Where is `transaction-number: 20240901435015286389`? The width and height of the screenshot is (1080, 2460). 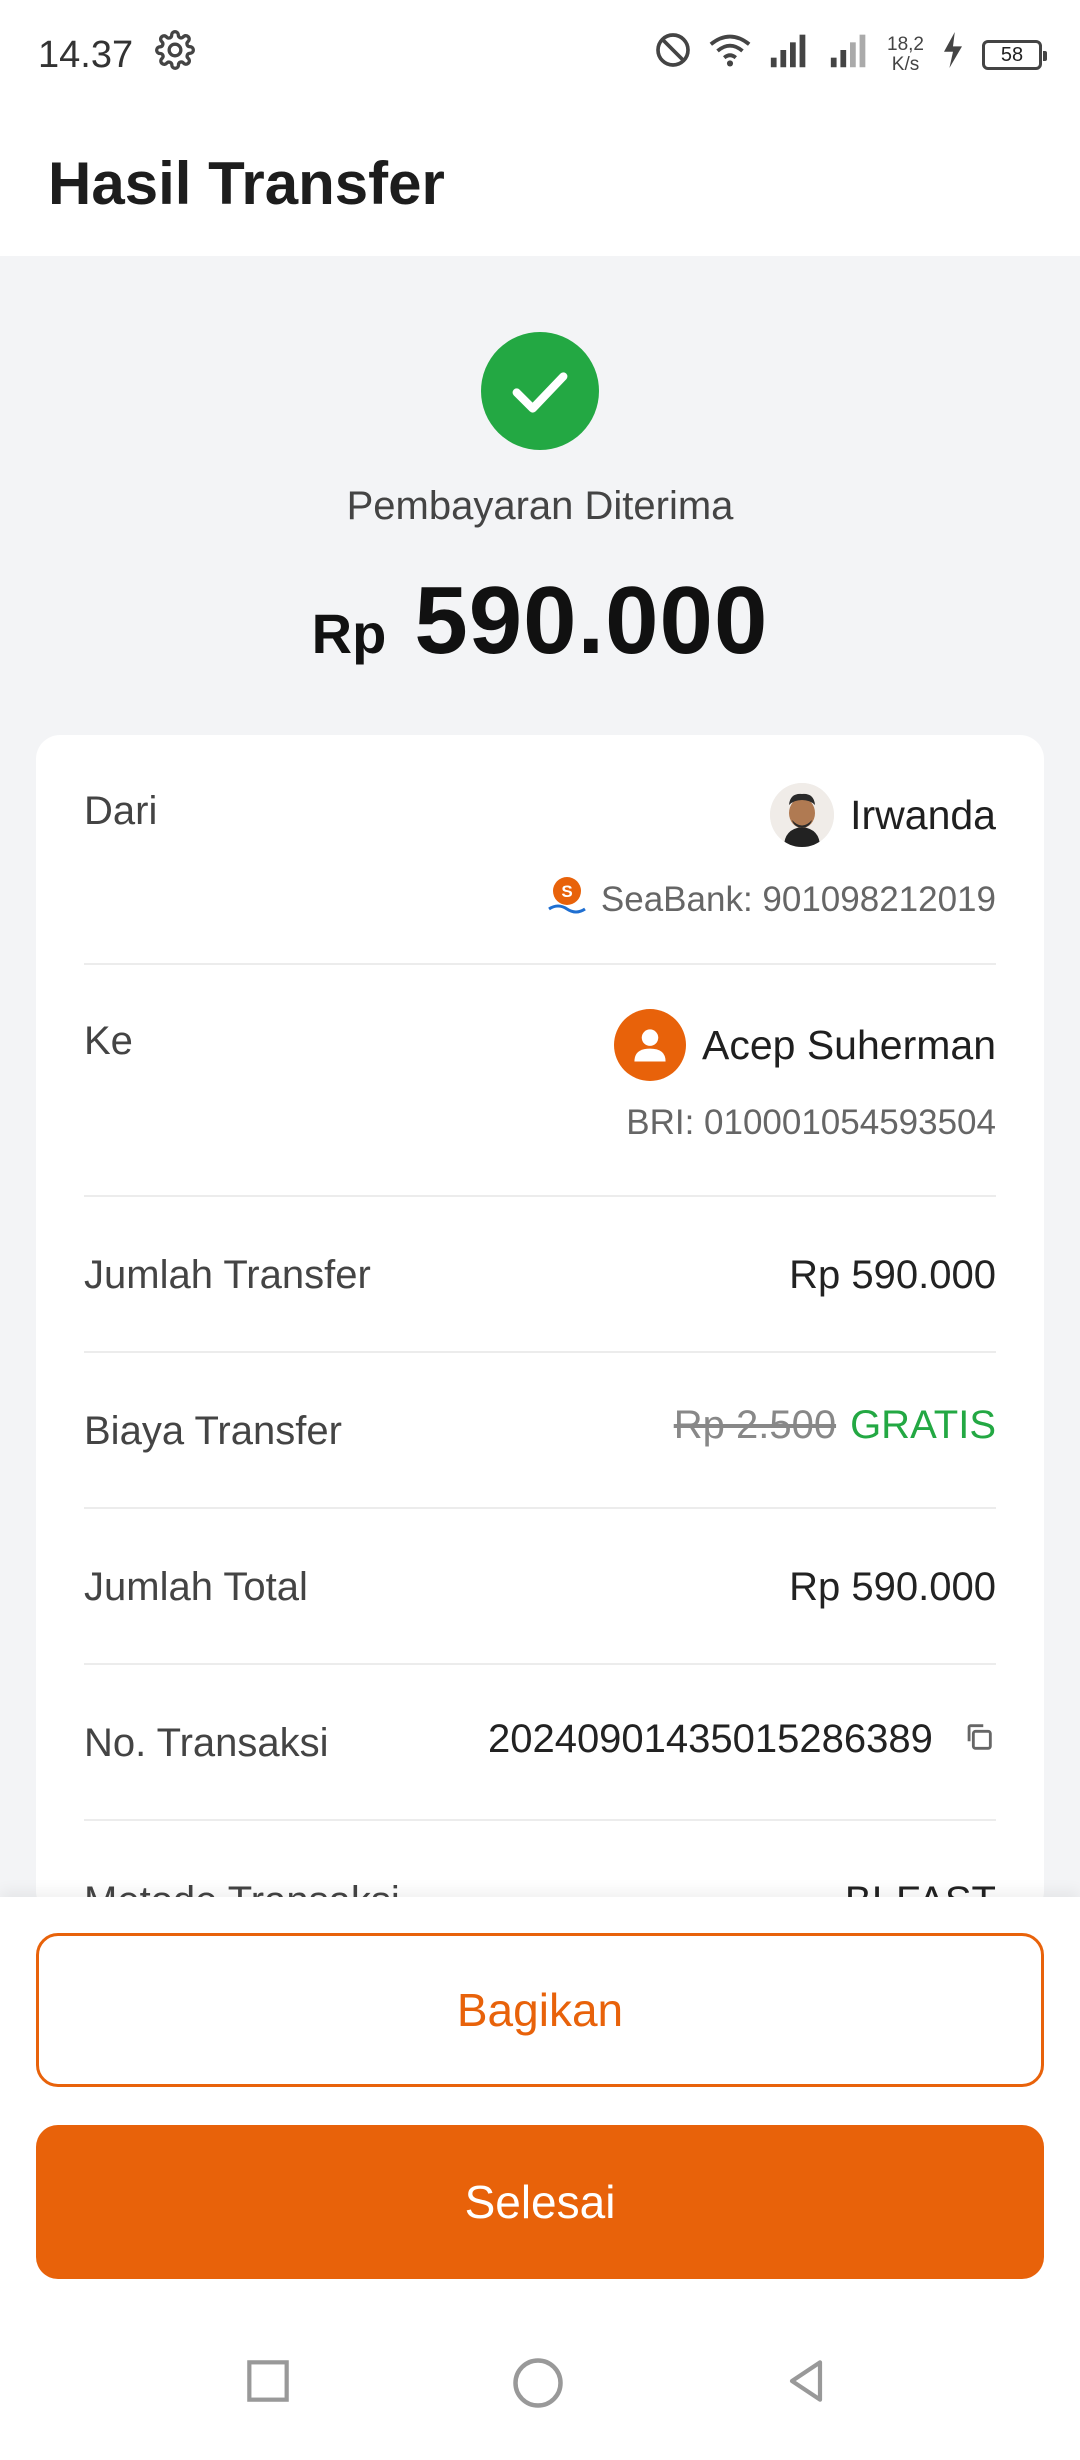 transaction-number: 20240901435015286389 is located at coordinates (742, 1740).